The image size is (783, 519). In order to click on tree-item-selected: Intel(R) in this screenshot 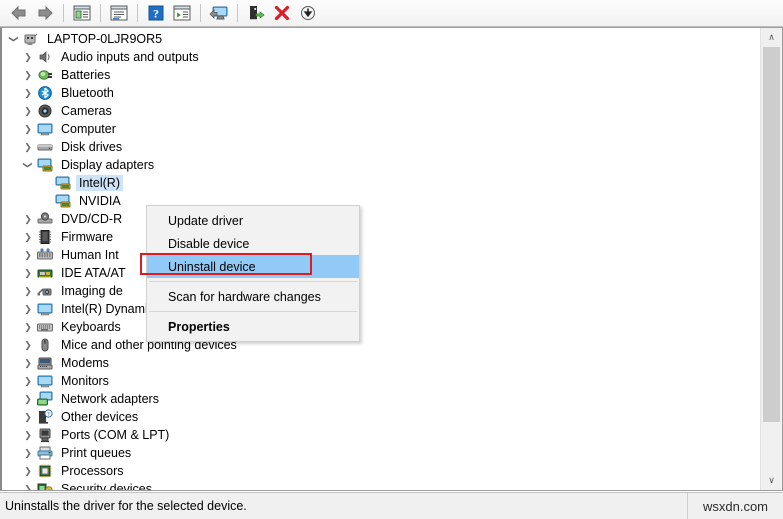, I will do `click(382, 183)`.